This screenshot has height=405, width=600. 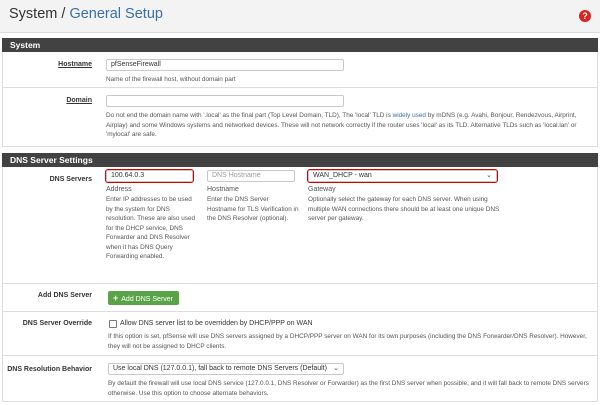 What do you see at coordinates (342, 175) in the screenshot?
I see `gateway-selected-value: WAN_DHCP - wan` at bounding box center [342, 175].